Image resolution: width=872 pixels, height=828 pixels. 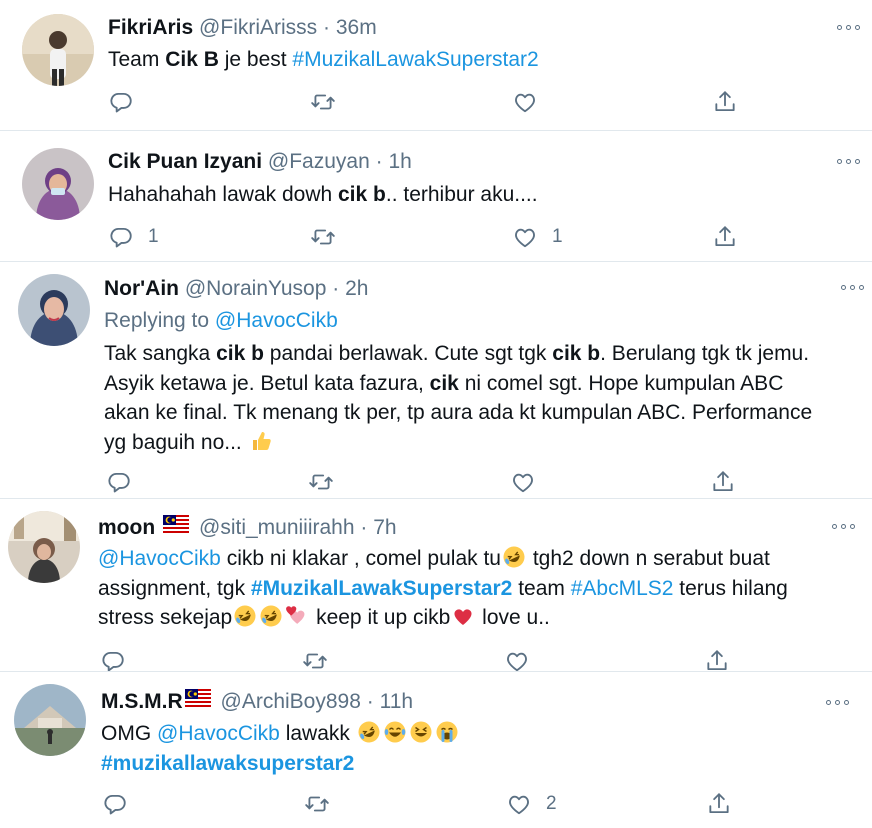 What do you see at coordinates (150, 27) in the screenshot?
I see `display-name: FikriAris` at bounding box center [150, 27].